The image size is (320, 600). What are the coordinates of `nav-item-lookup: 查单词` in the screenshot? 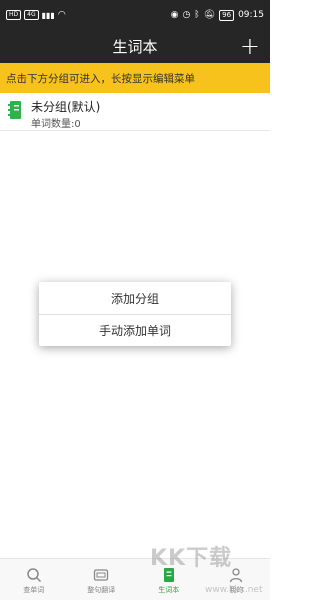 It's located at (34, 579).